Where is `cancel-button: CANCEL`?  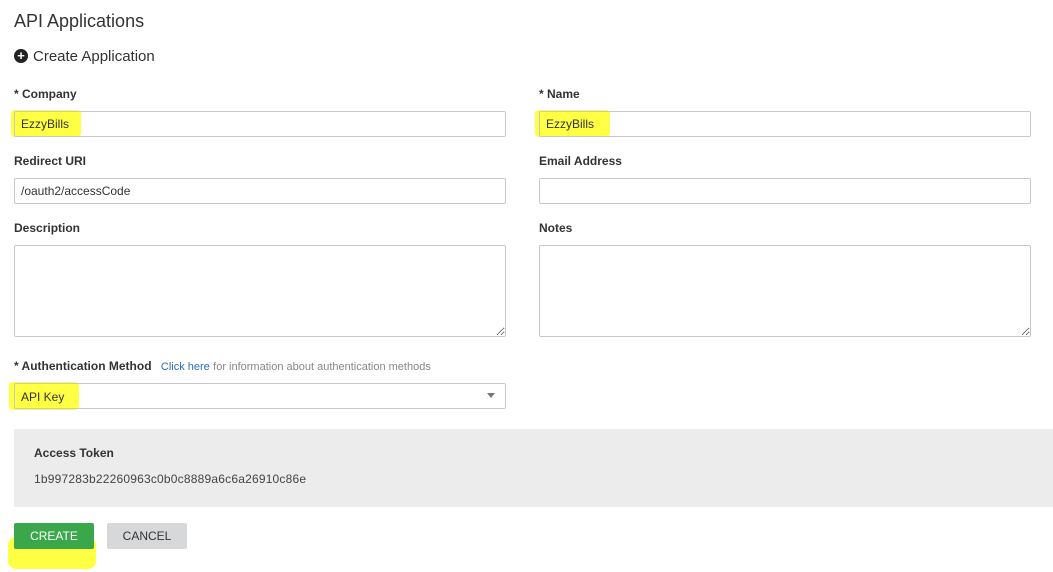 cancel-button: CANCEL is located at coordinates (147, 536).